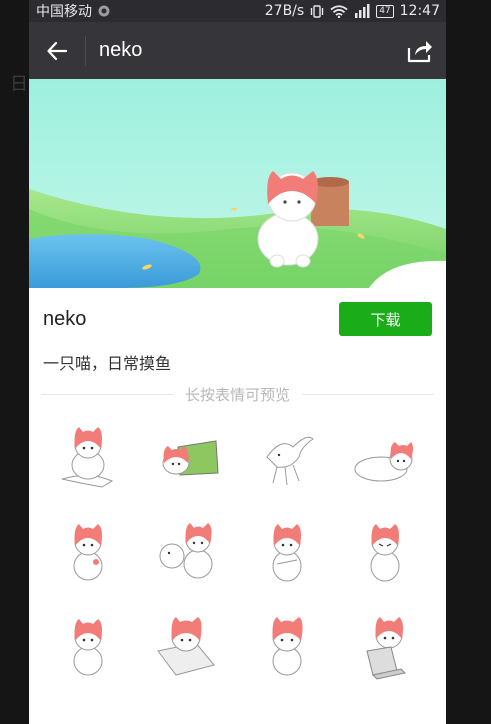 This screenshot has width=491, height=724. I want to click on carrier-label: 中国移动, so click(64, 12).